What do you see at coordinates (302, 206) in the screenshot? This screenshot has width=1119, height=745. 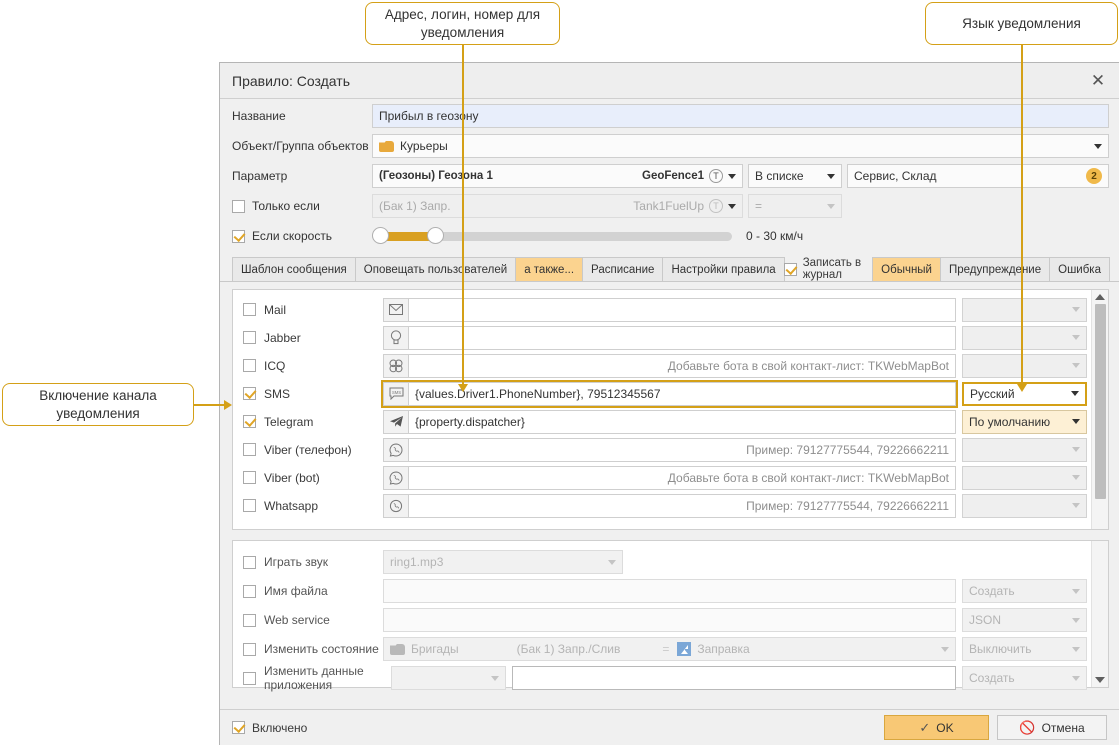 I see `only-if-checkbox-row: Только если` at bounding box center [302, 206].